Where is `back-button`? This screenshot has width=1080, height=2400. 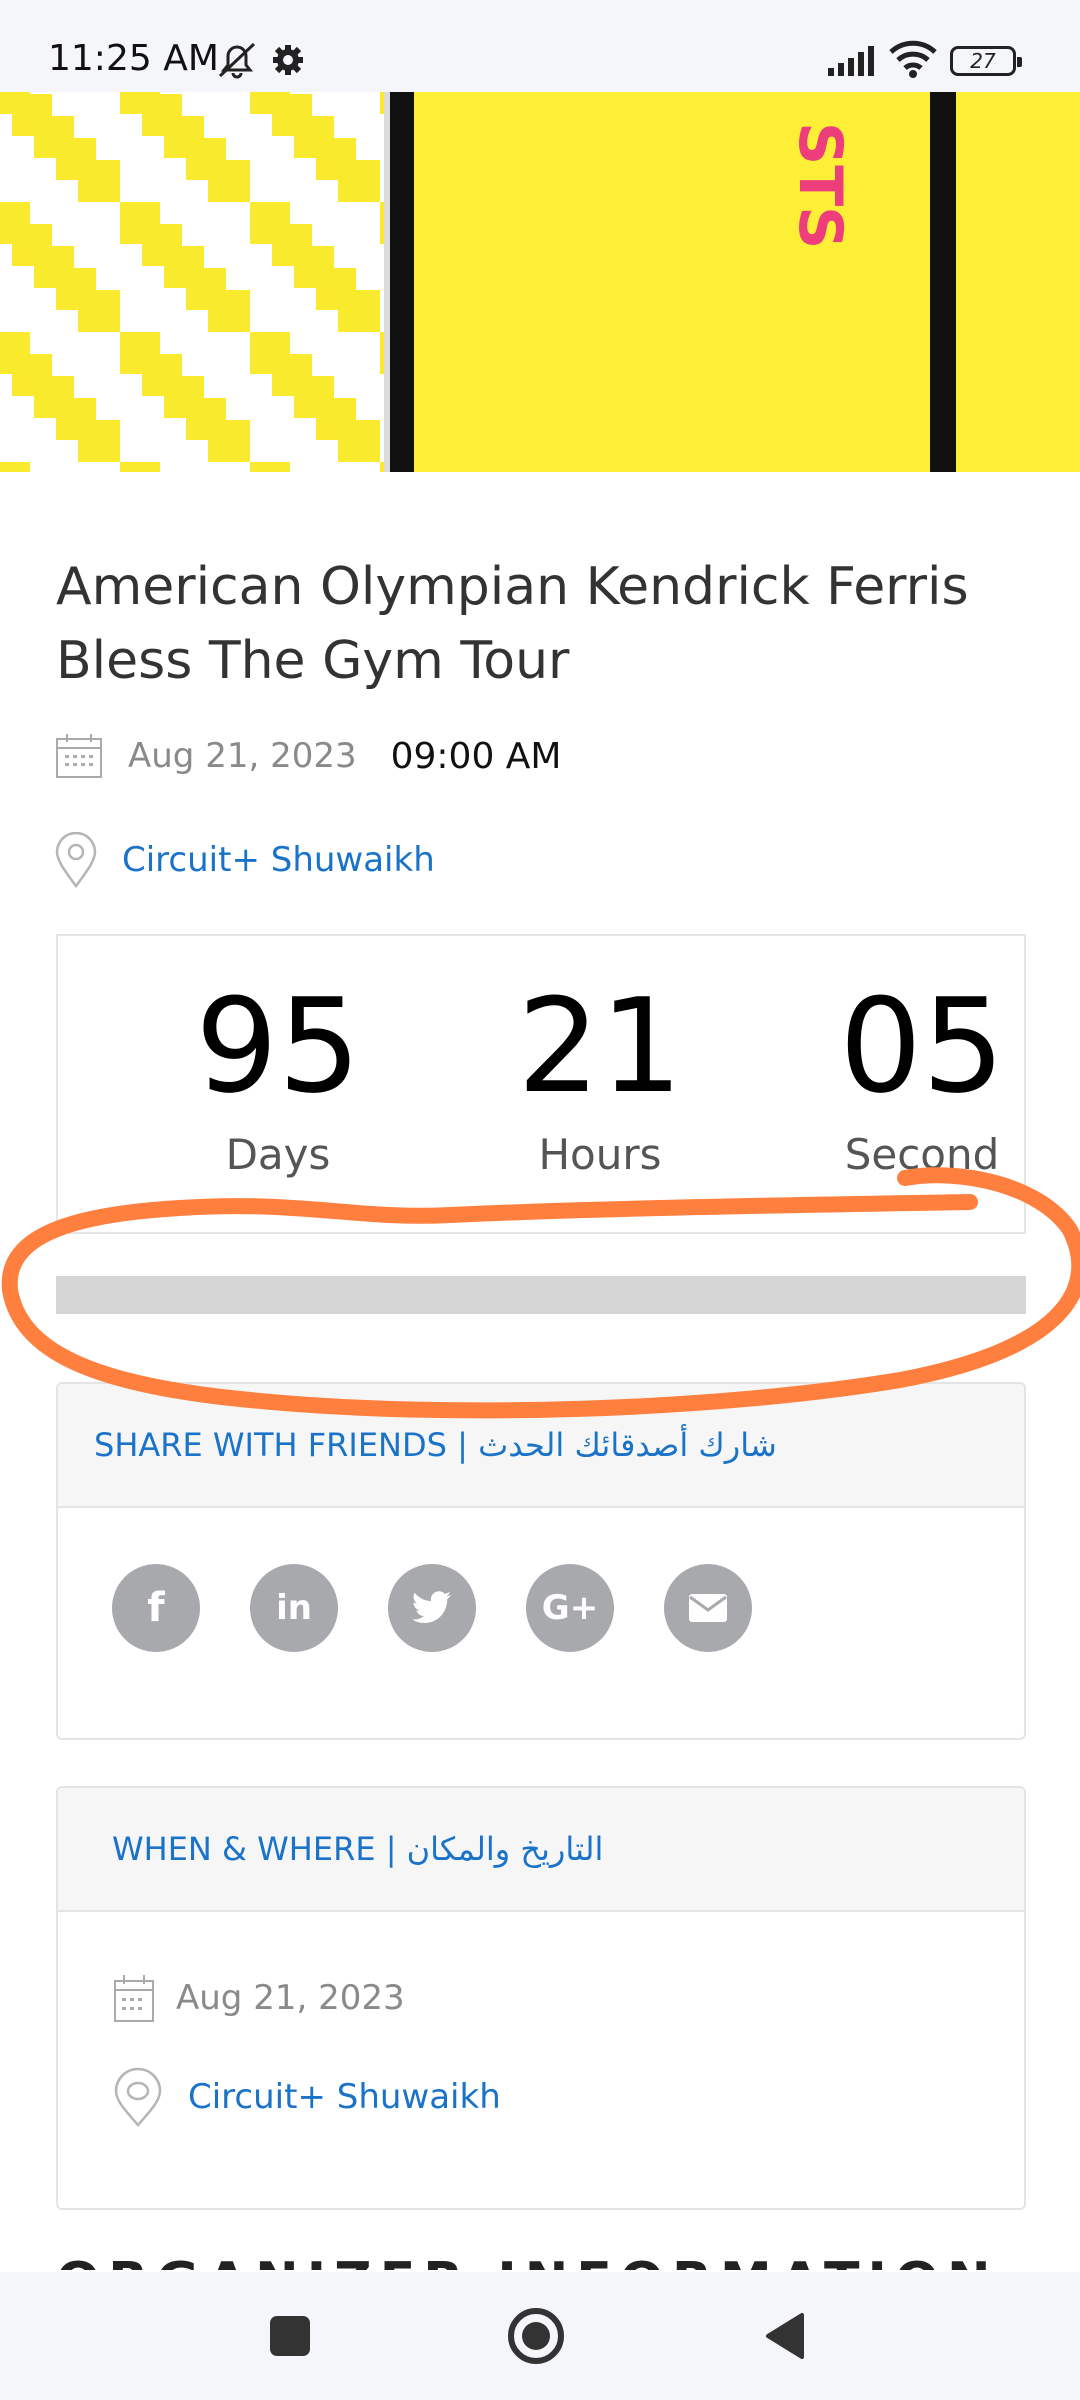
back-button is located at coordinates (784, 2336).